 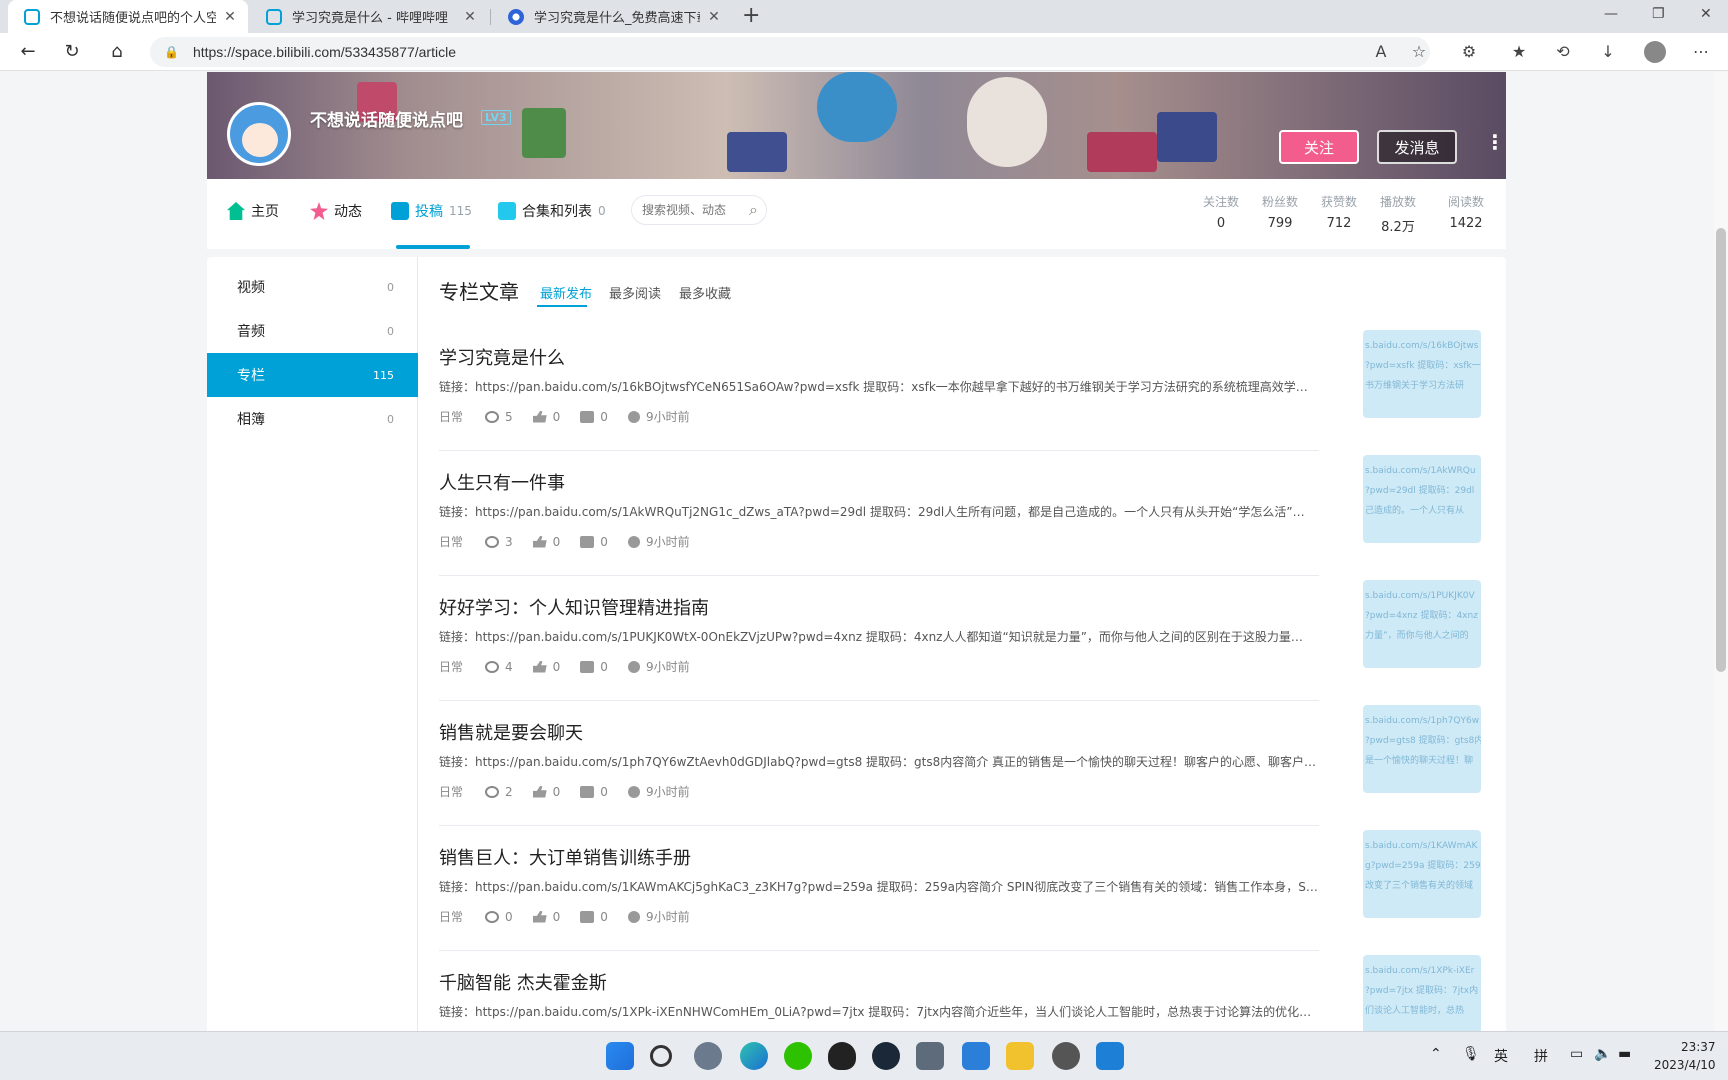 I want to click on tab-dynamic: 动态, so click(x=336, y=211).